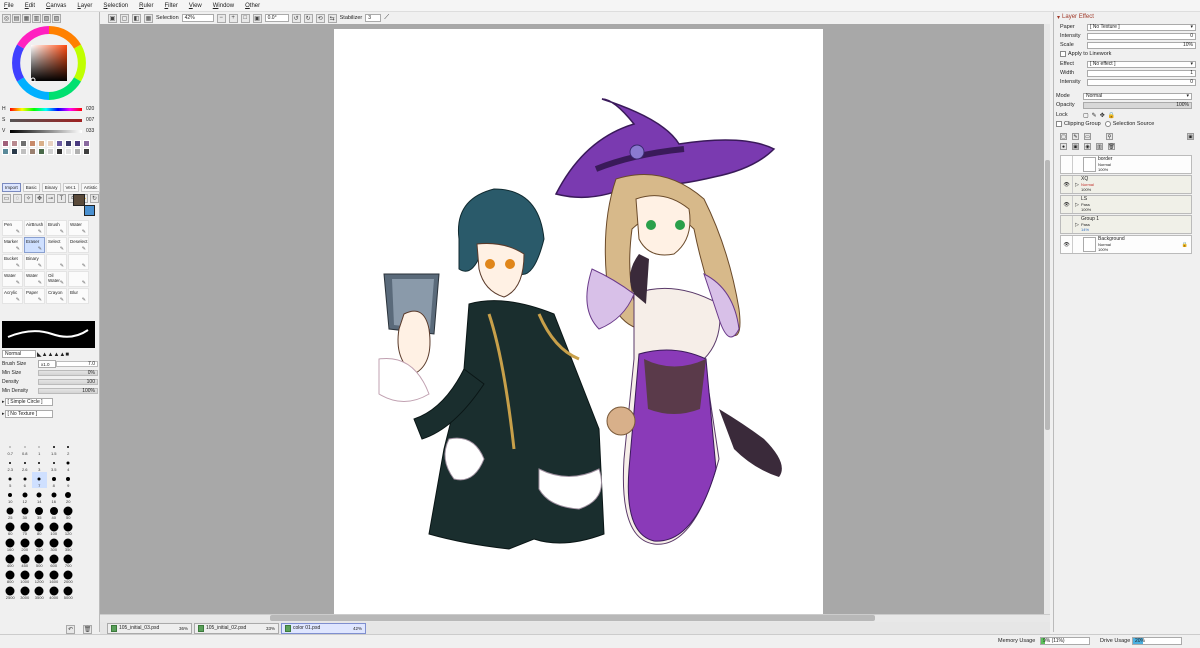 This screenshot has width=1200, height=648. Describe the element at coordinates (54, 464) in the screenshot. I see `brush-size-preset: 3.5` at that location.